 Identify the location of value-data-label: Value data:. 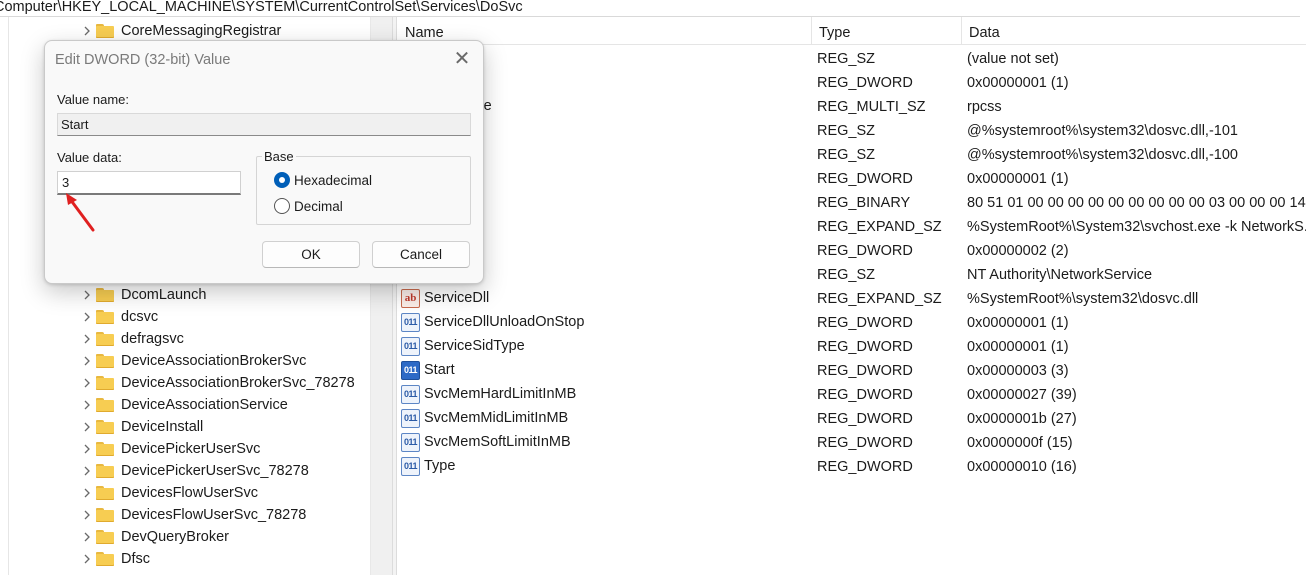
(89, 157).